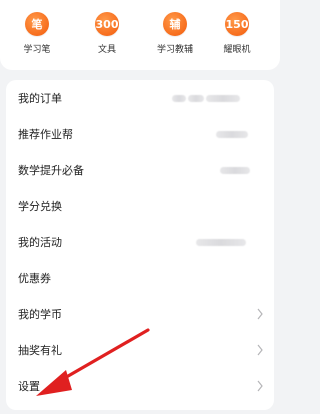 This screenshot has height=414, width=320. Describe the element at coordinates (174, 50) in the screenshot. I see `shortcut-label: 学习教辅` at that location.